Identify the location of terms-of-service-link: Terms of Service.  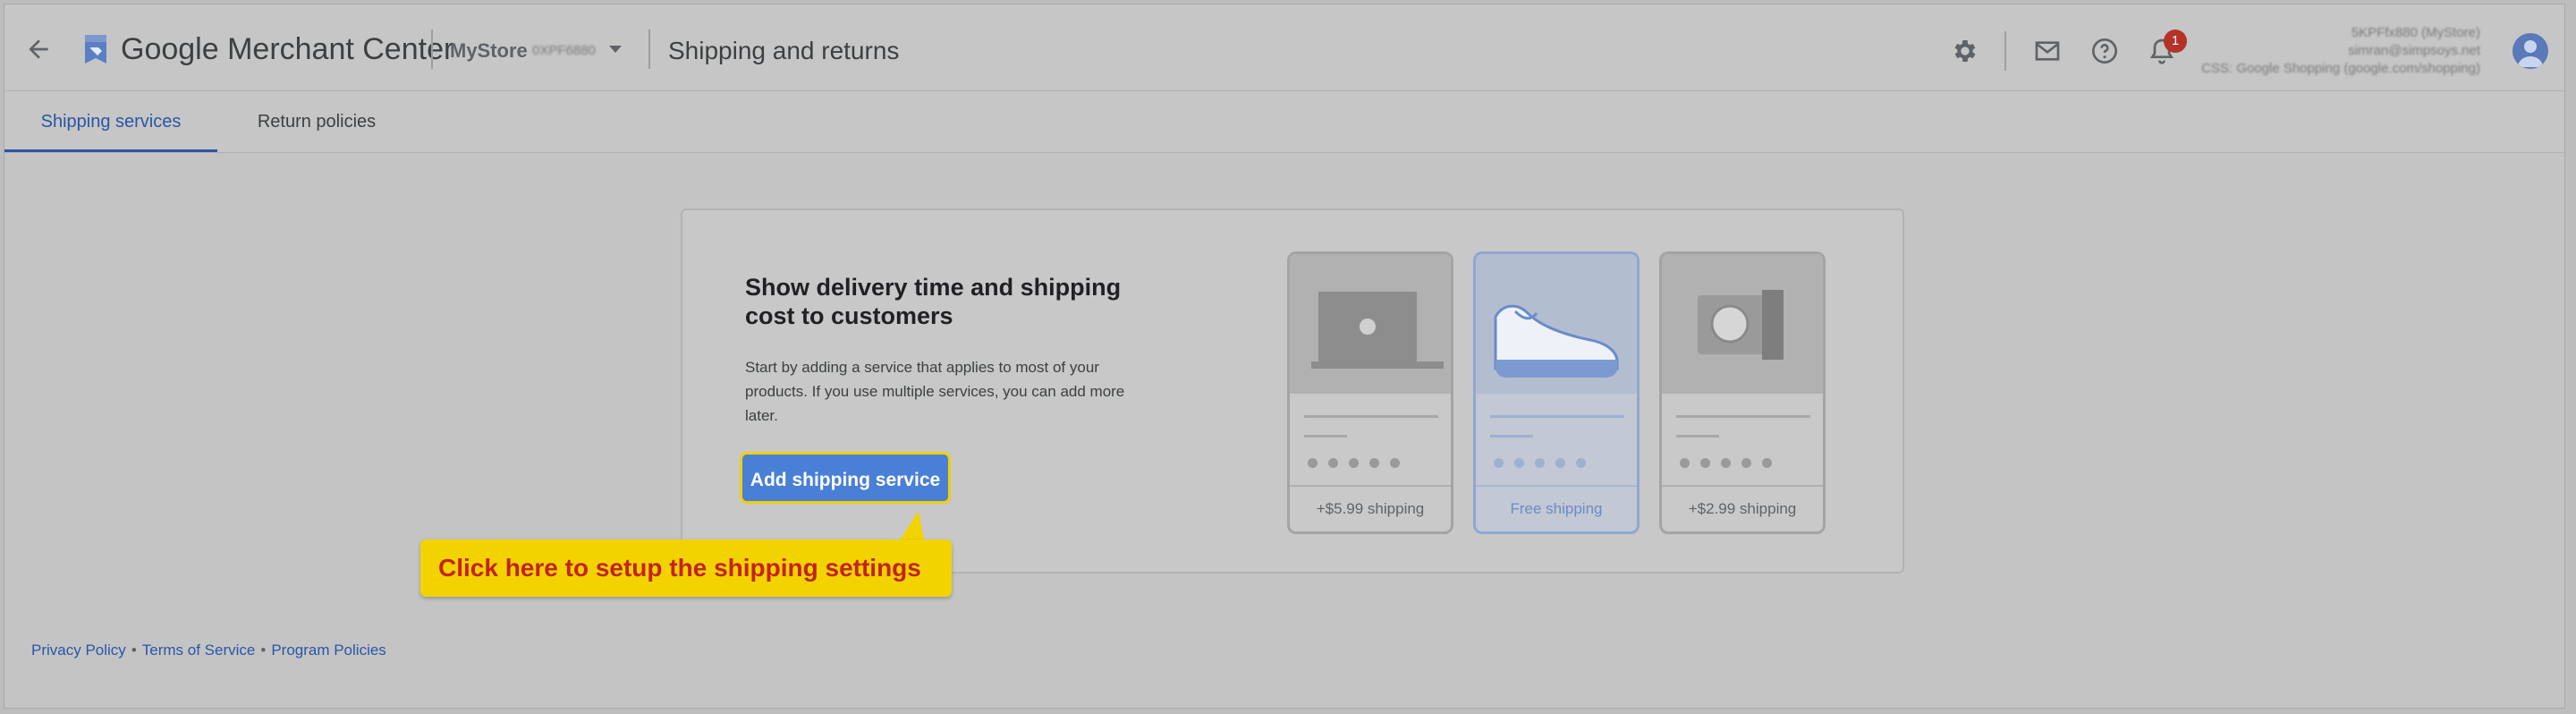
(199, 650).